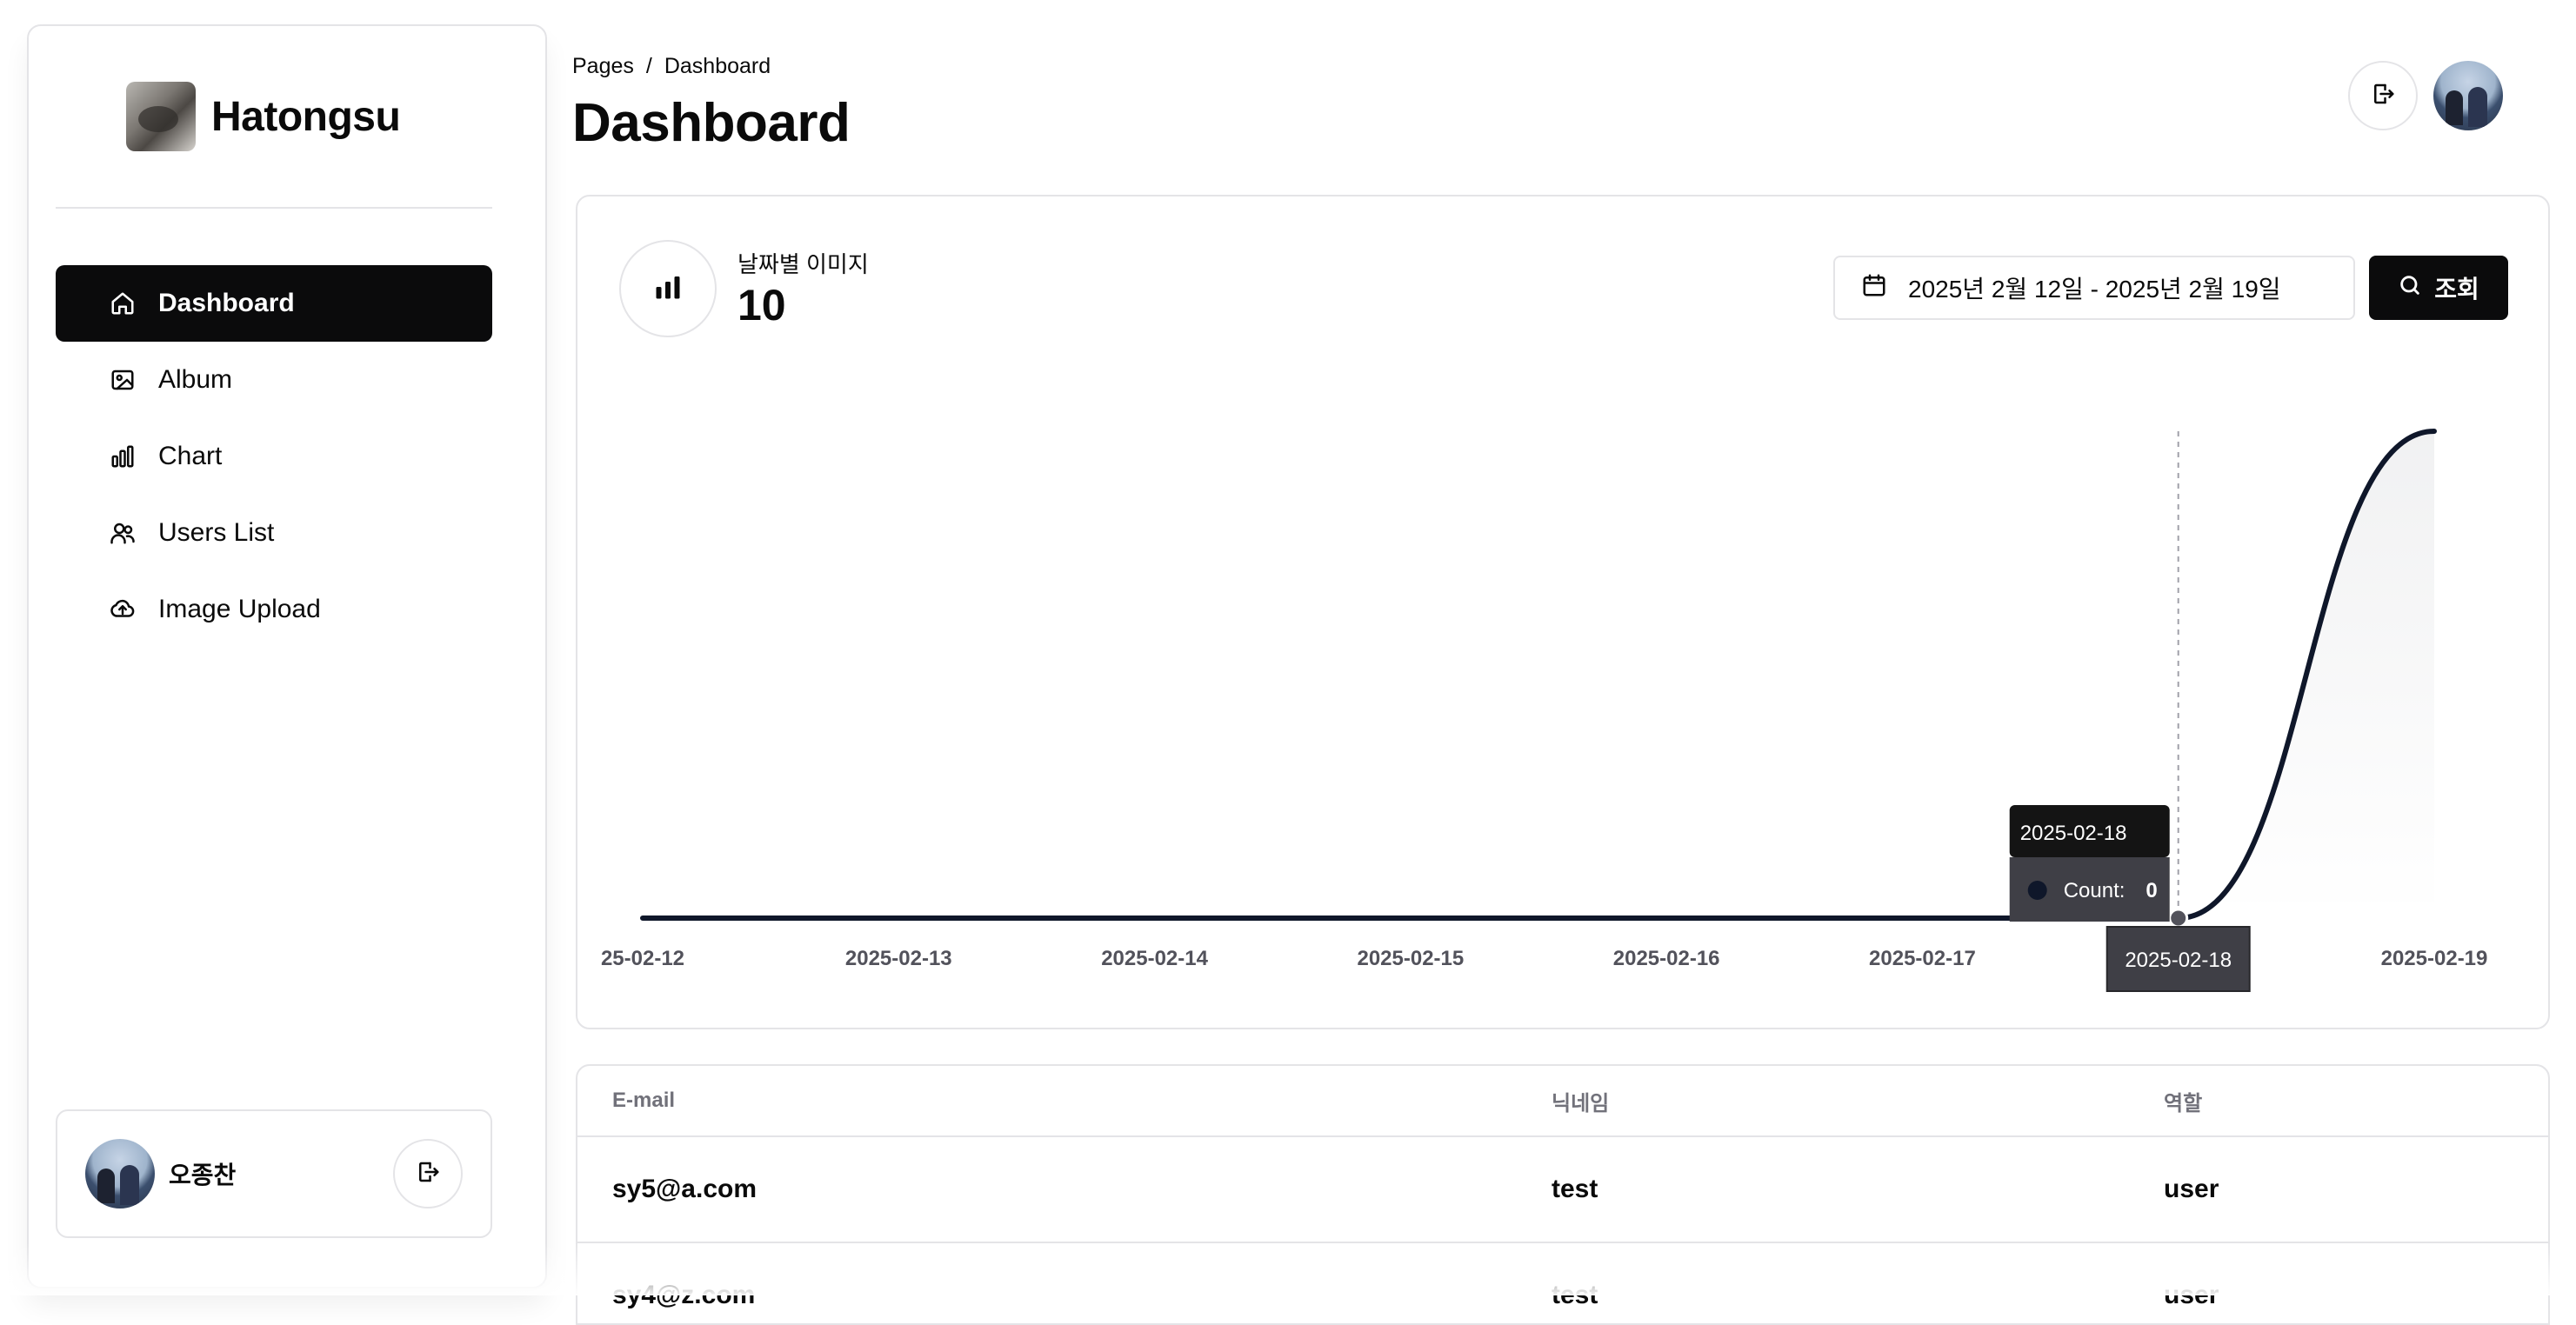 Image resolution: width=2576 pixels, height=1325 pixels. What do you see at coordinates (123, 610) in the screenshot?
I see `cloud-upload-icon` at bounding box center [123, 610].